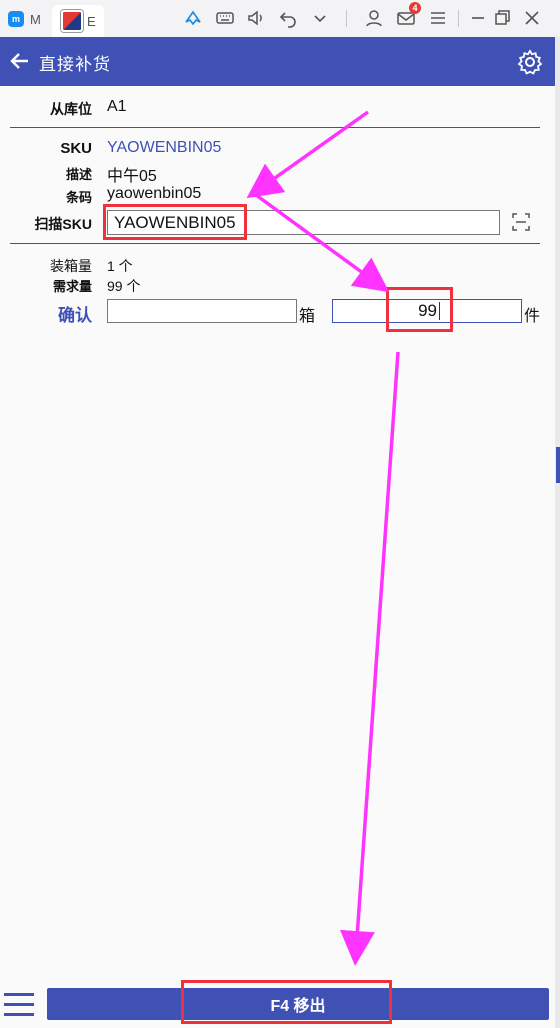 This screenshot has width=560, height=1028. I want to click on page-title: 直接补货, so click(75, 64).